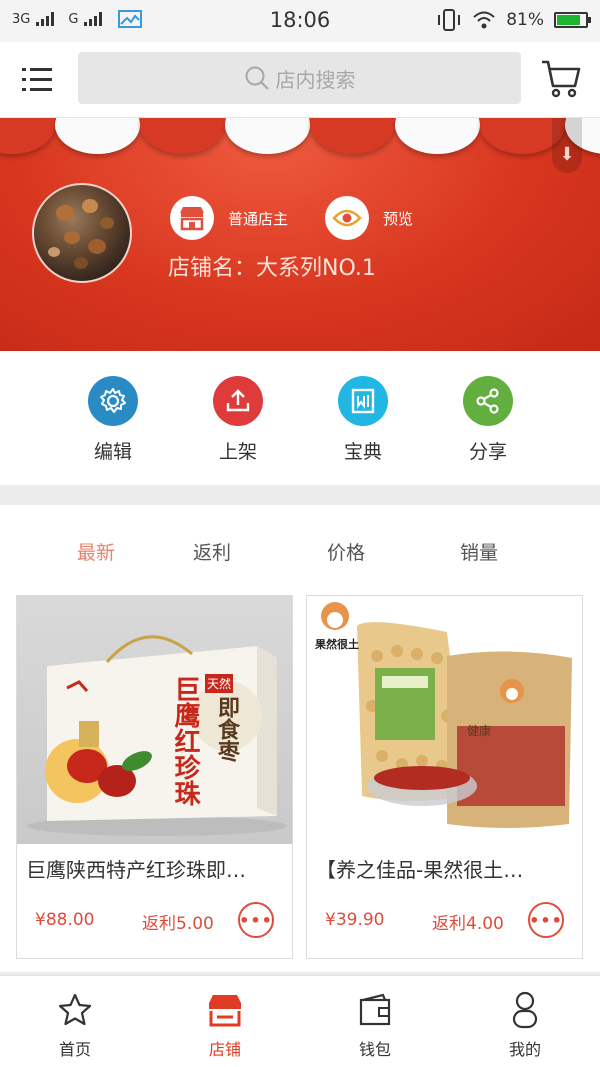  Describe the element at coordinates (300, 547) in the screenshot. I see `sort-tabs: 最新 返利 价格 销量` at that location.